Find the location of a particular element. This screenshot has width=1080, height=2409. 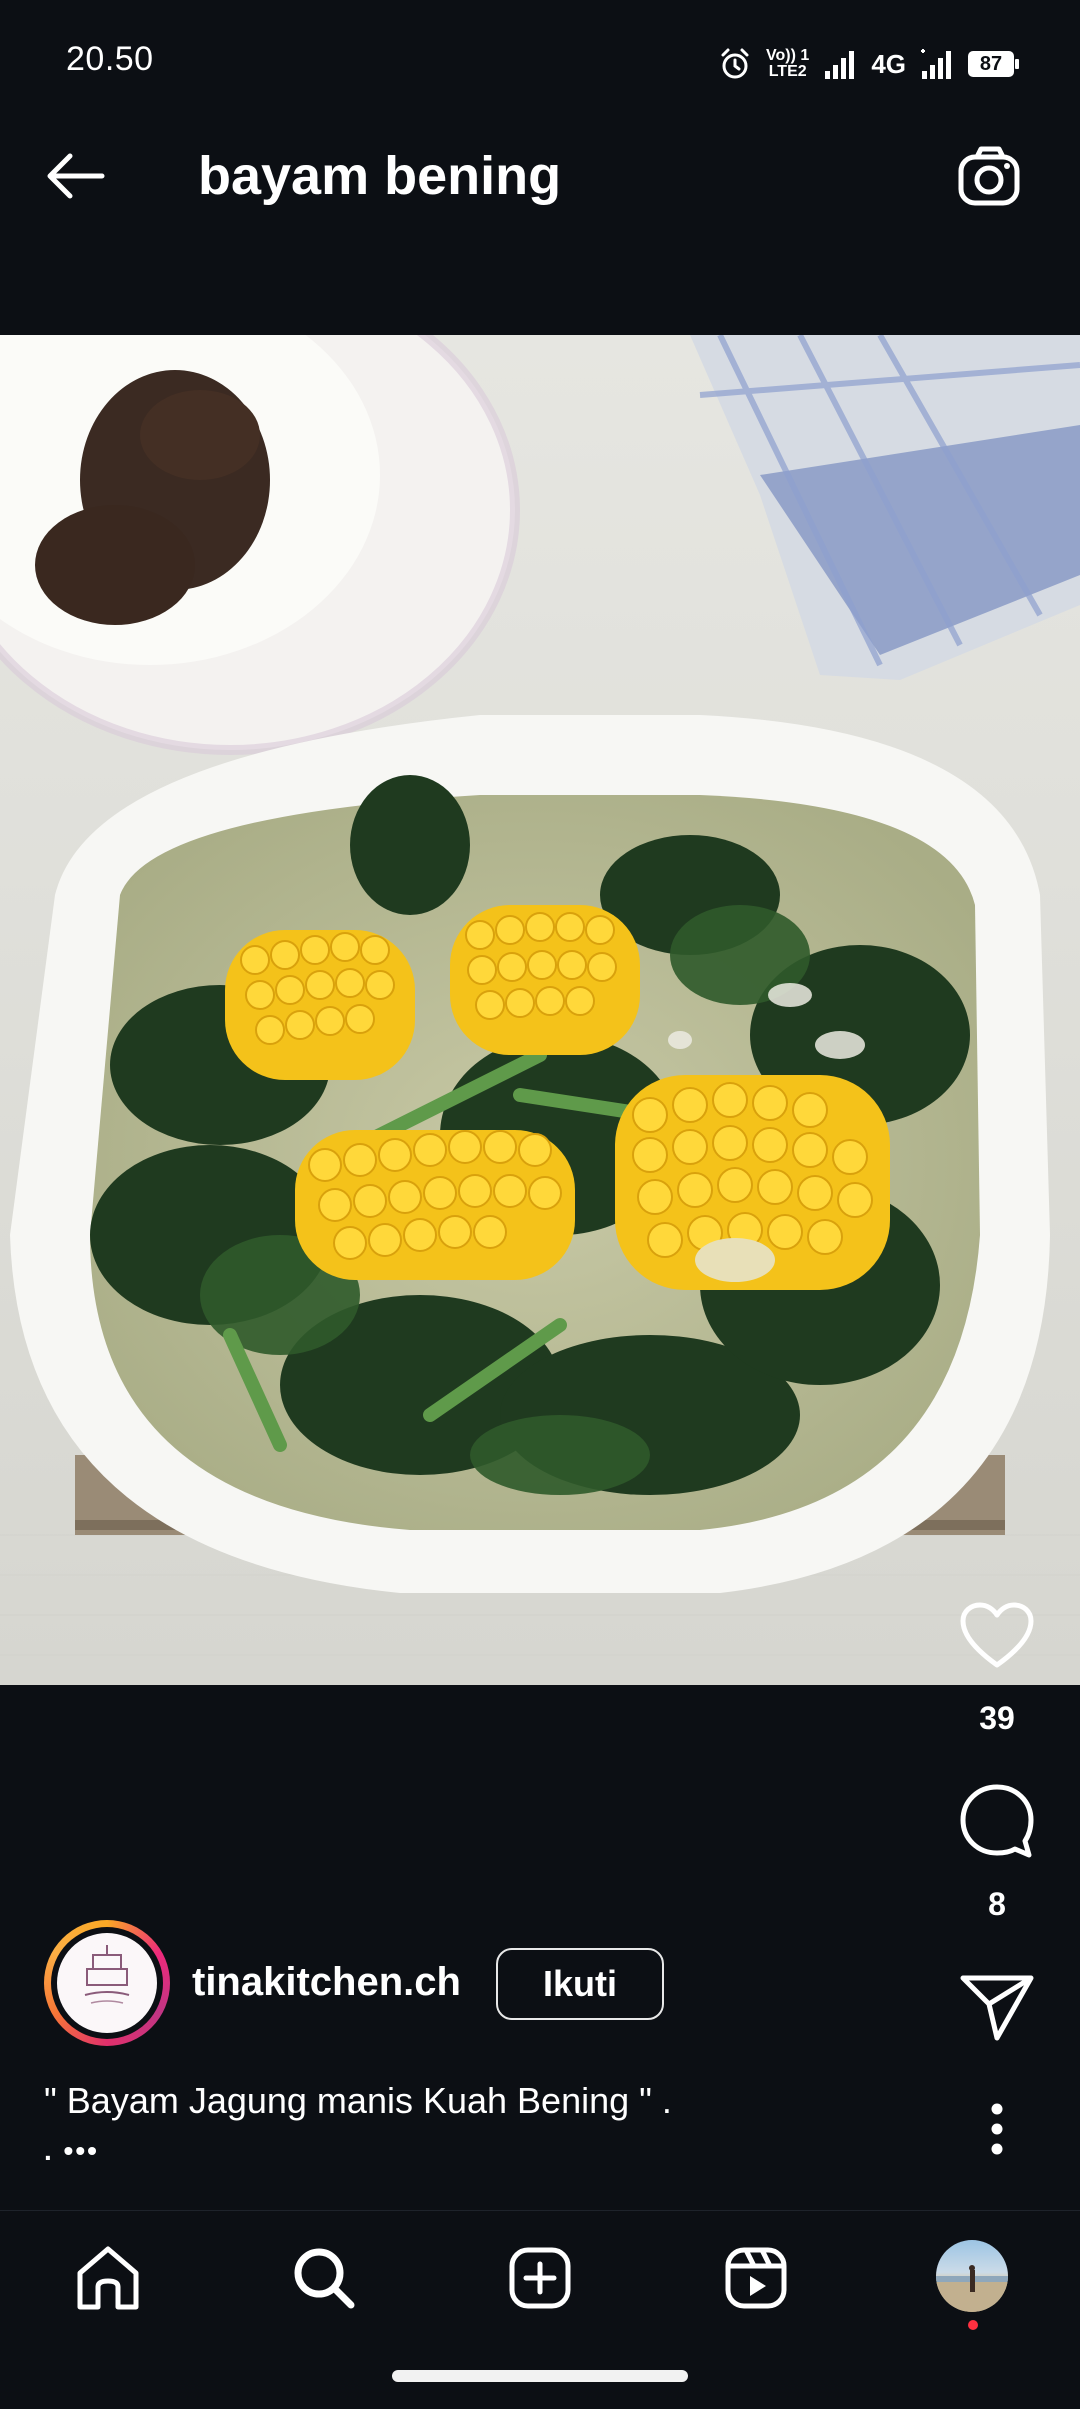

header is located at coordinates (540, 220).